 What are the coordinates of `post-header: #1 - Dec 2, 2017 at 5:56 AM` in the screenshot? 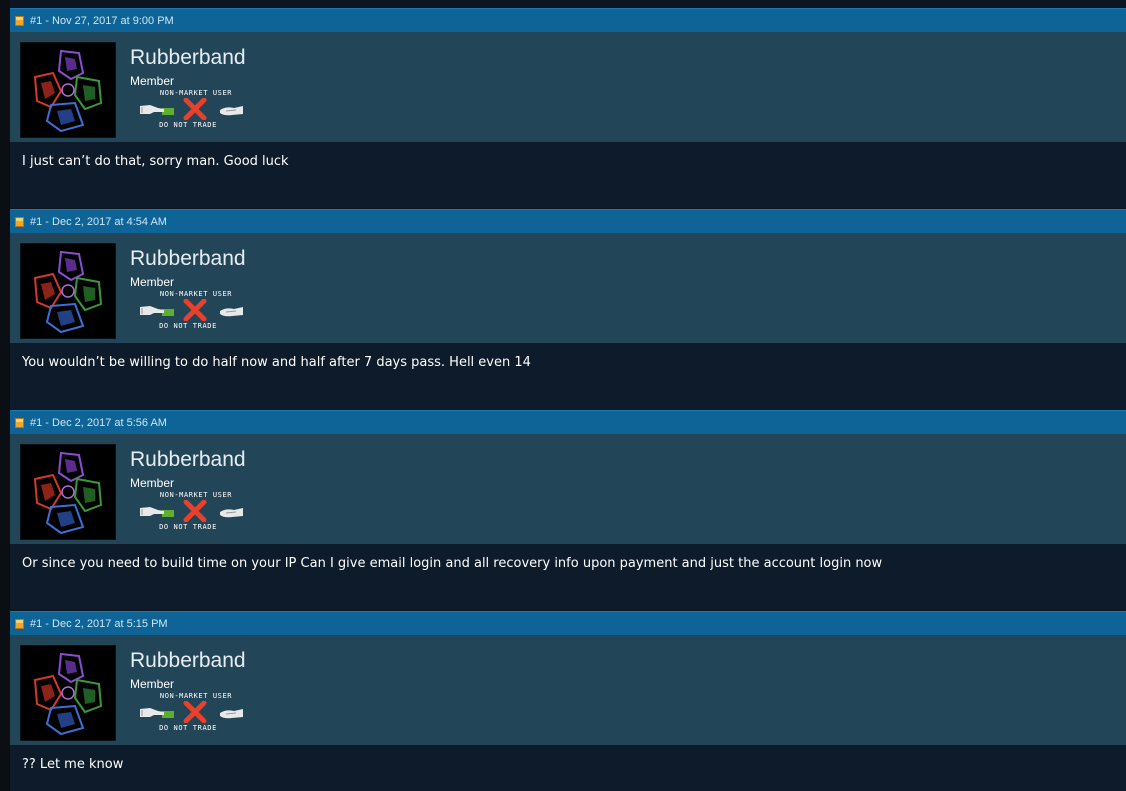 It's located at (568, 422).